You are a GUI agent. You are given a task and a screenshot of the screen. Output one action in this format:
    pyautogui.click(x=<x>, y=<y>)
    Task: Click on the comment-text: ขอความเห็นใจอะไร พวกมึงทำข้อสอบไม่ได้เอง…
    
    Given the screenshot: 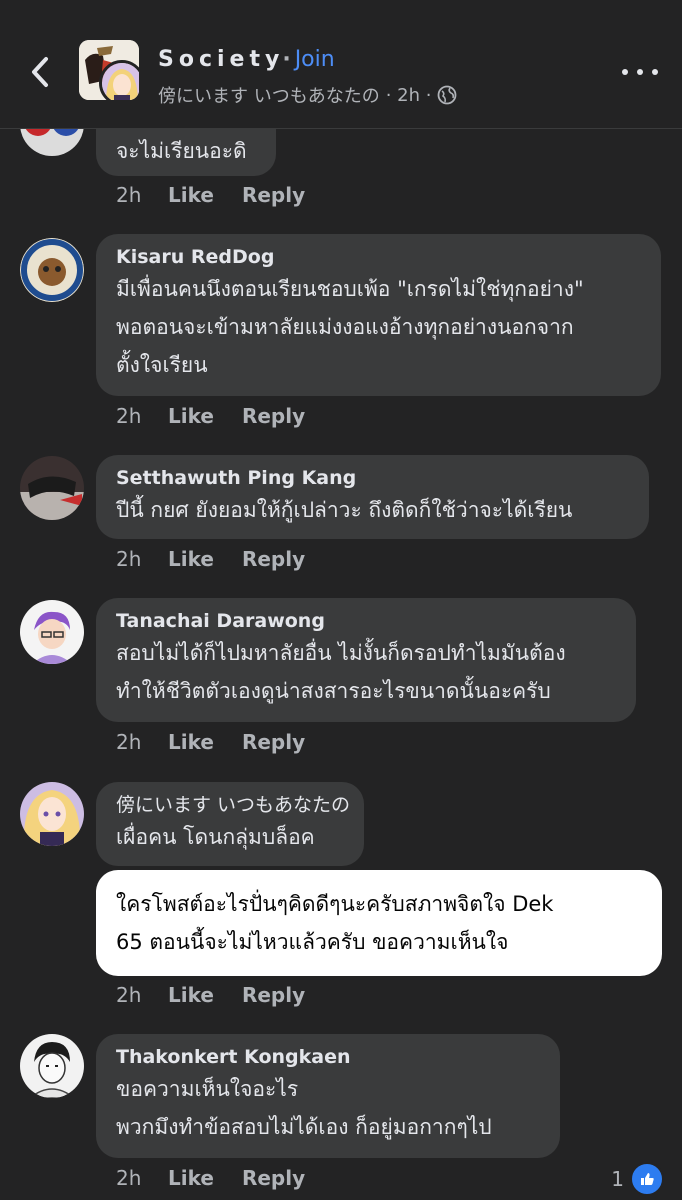 What is the action you would take?
    pyautogui.click(x=304, y=1108)
    